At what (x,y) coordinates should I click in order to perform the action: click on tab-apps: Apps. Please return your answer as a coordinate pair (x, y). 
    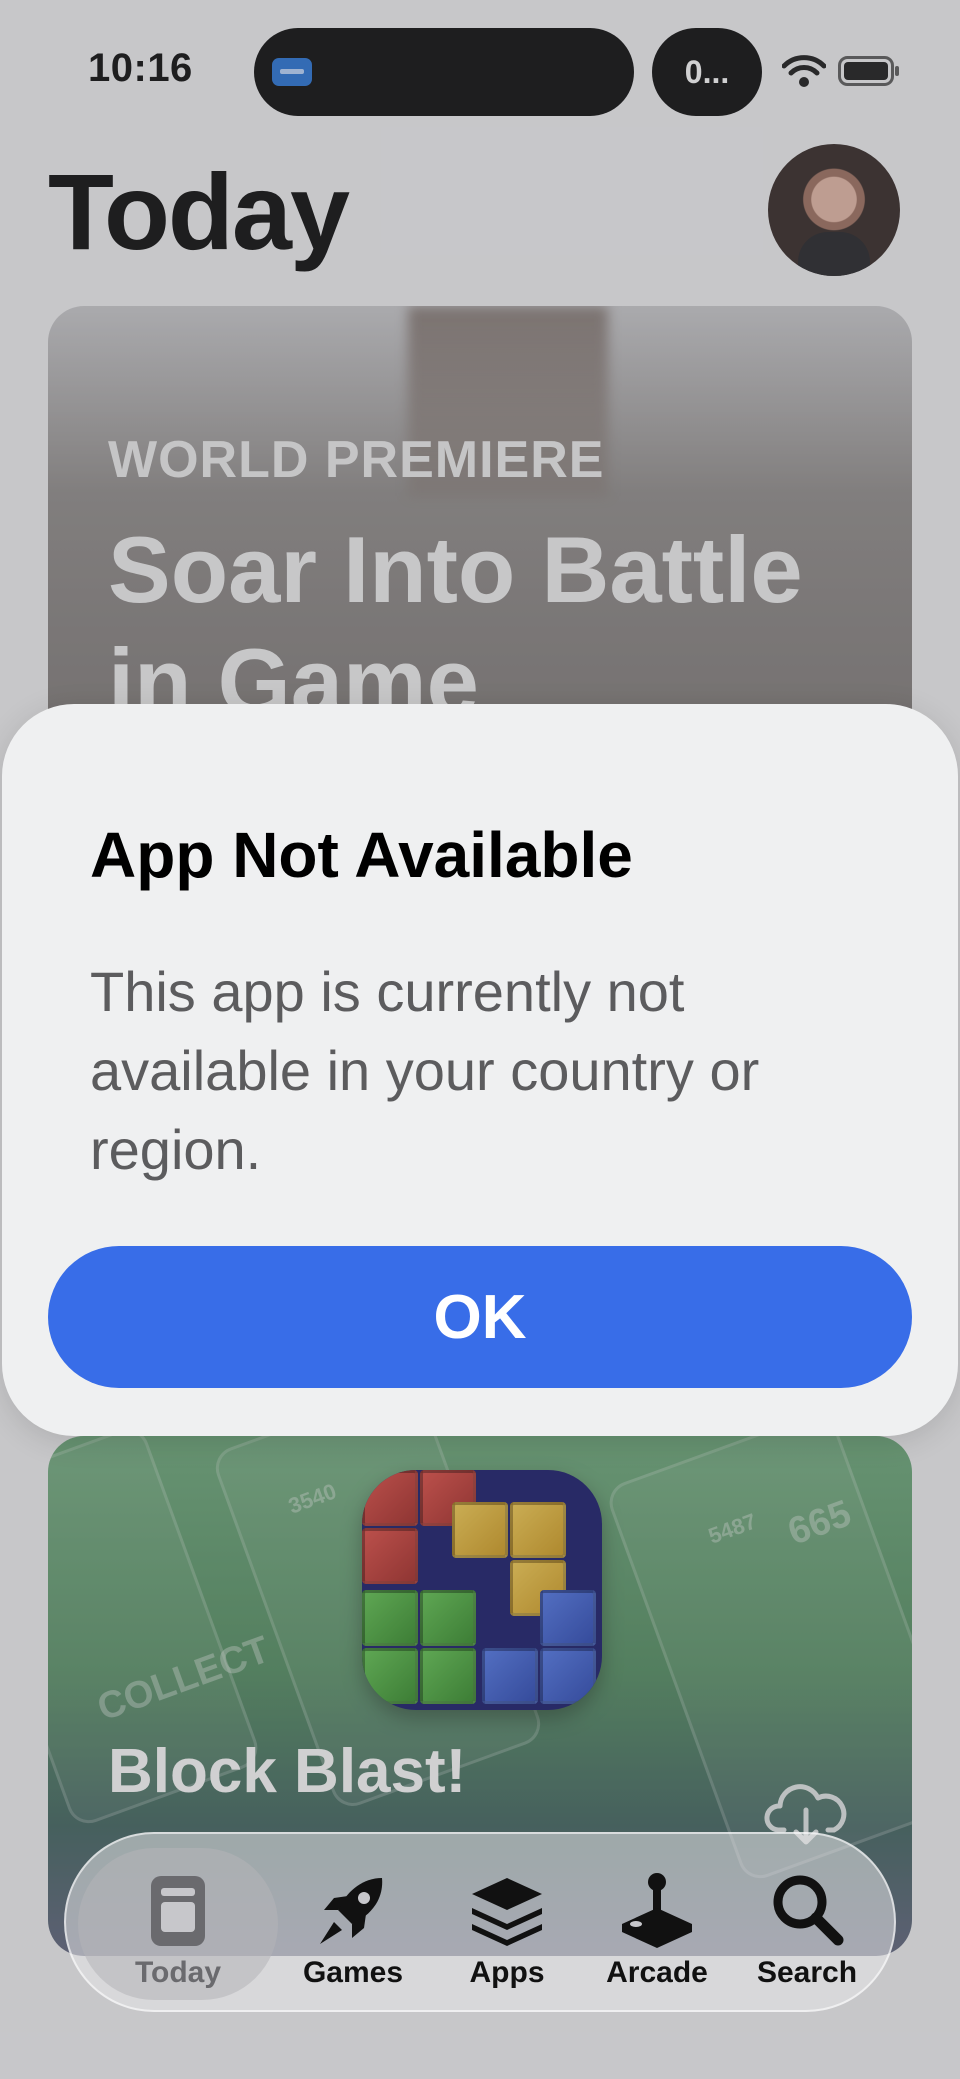
    Looking at the image, I should click on (507, 1924).